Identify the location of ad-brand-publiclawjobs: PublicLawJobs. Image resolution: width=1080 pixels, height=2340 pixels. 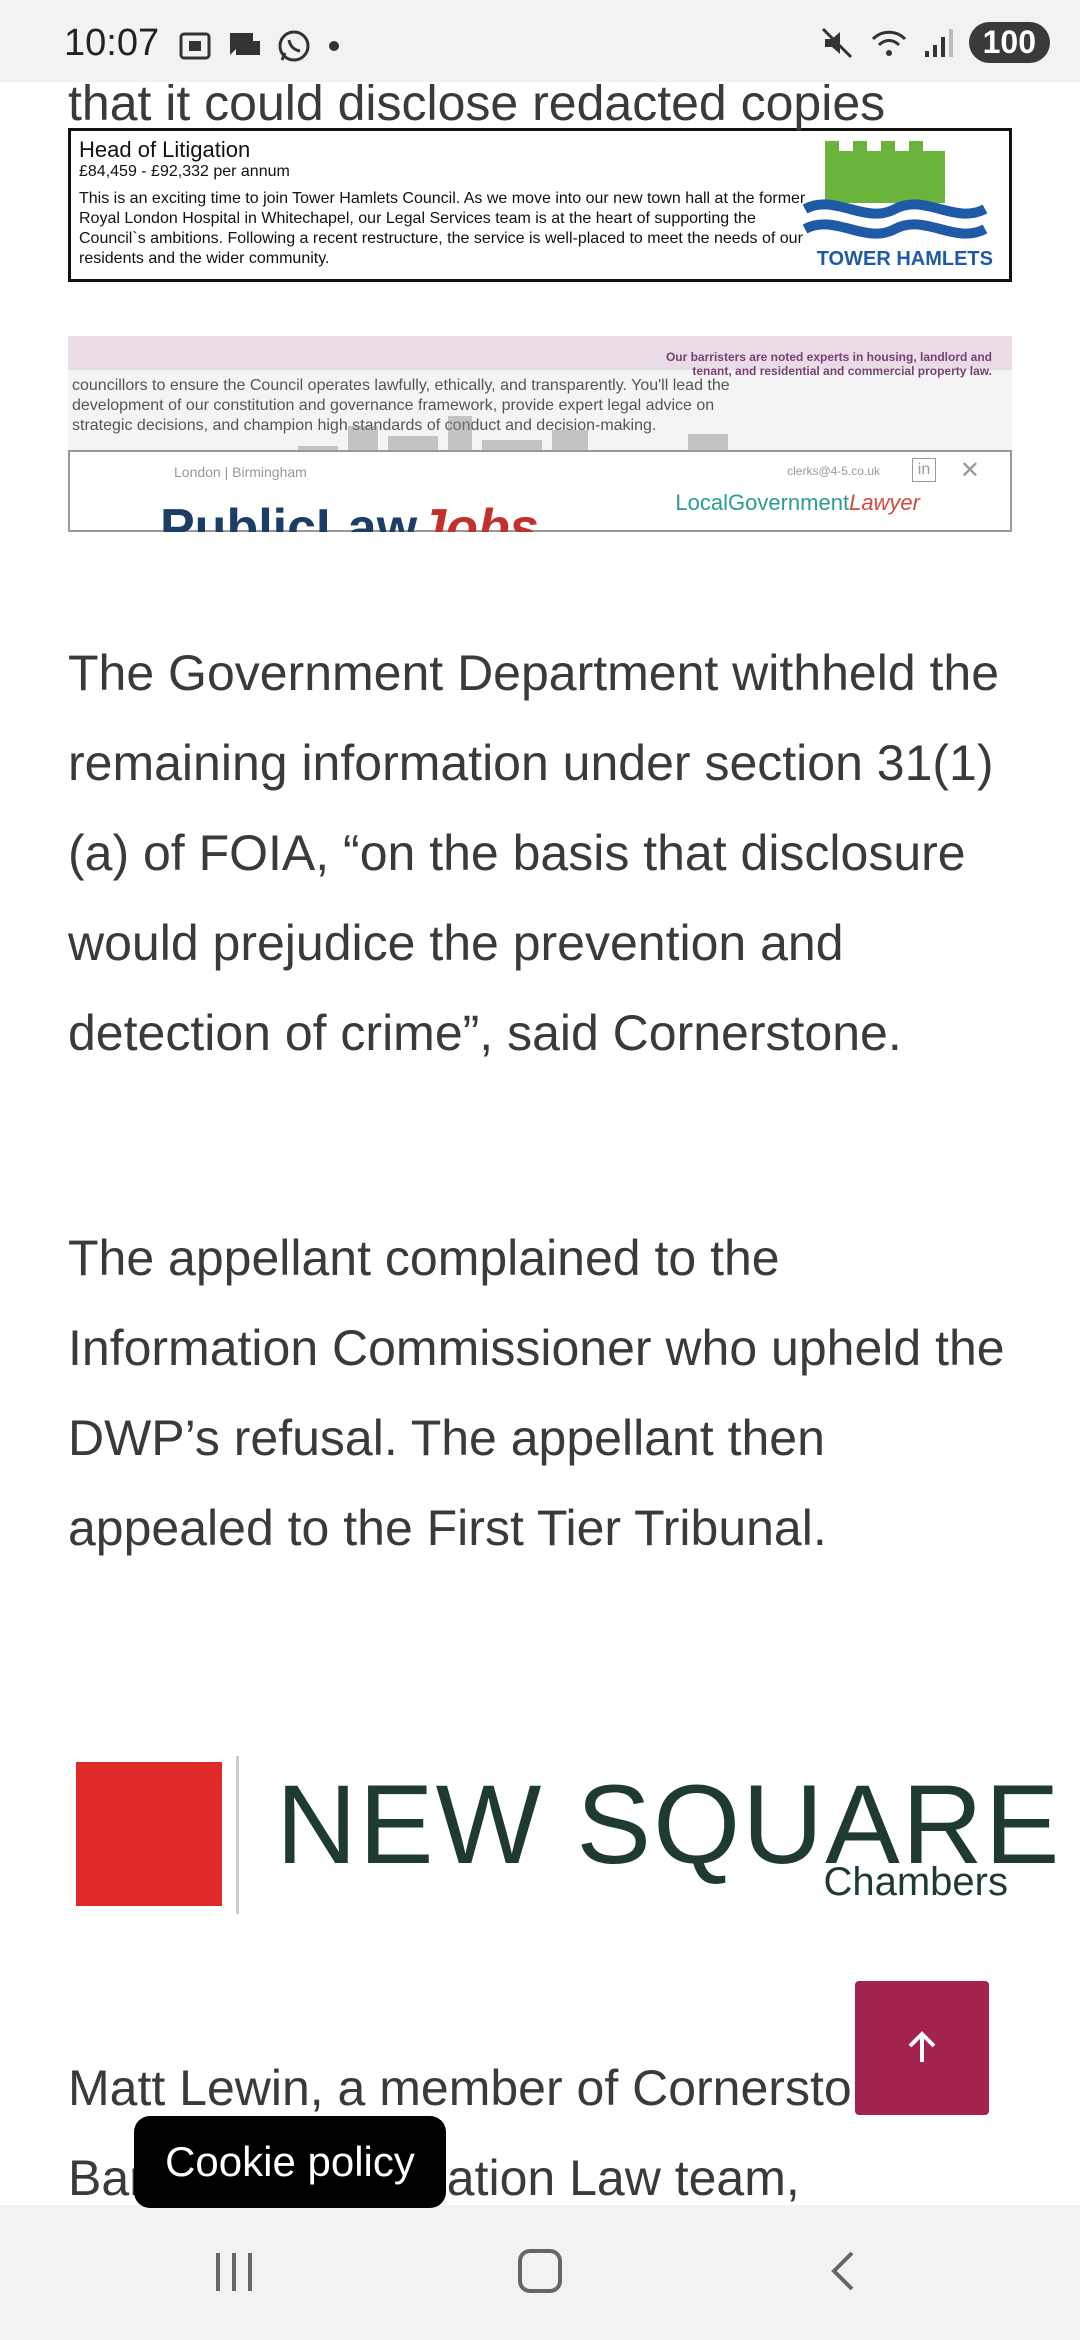
(349, 515).